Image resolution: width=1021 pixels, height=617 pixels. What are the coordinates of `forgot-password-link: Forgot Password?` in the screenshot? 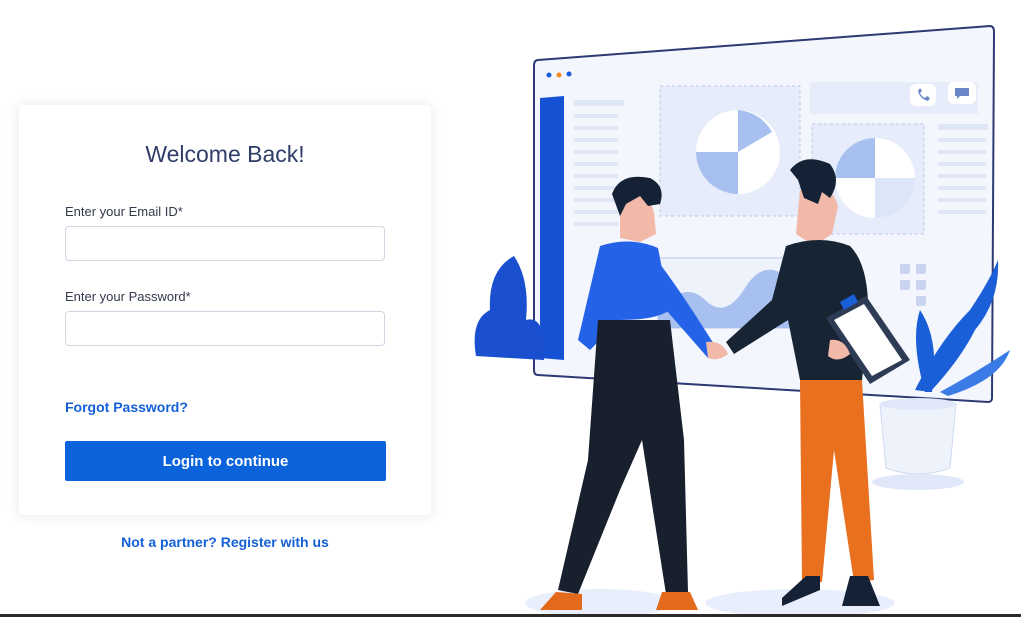 It's located at (126, 407).